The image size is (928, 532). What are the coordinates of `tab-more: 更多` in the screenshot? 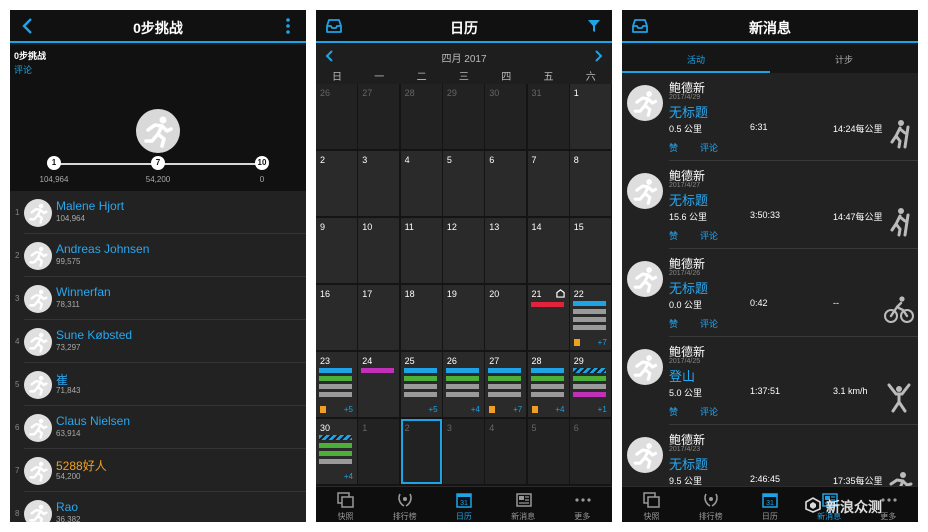 It's located at (582, 504).